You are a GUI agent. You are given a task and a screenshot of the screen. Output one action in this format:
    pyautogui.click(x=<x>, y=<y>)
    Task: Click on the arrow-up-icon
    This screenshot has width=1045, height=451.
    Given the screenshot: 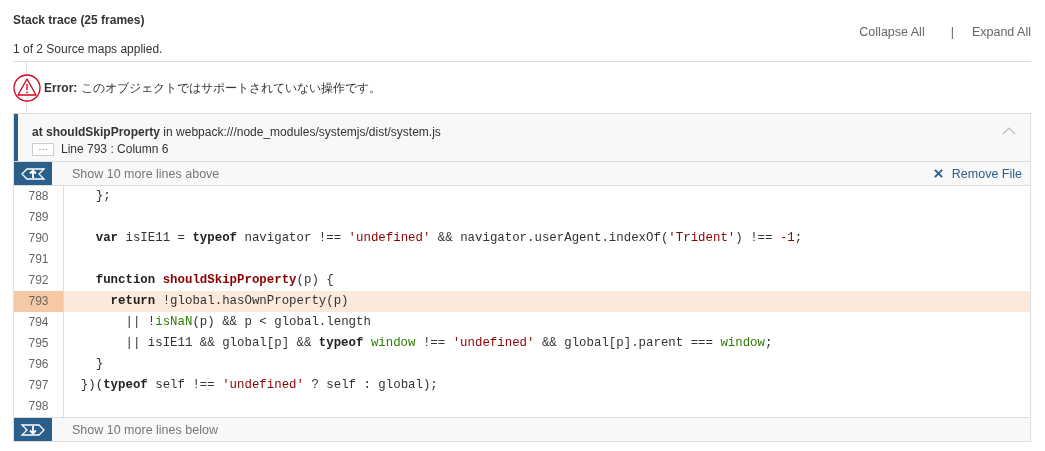 What is the action you would take?
    pyautogui.click(x=33, y=173)
    